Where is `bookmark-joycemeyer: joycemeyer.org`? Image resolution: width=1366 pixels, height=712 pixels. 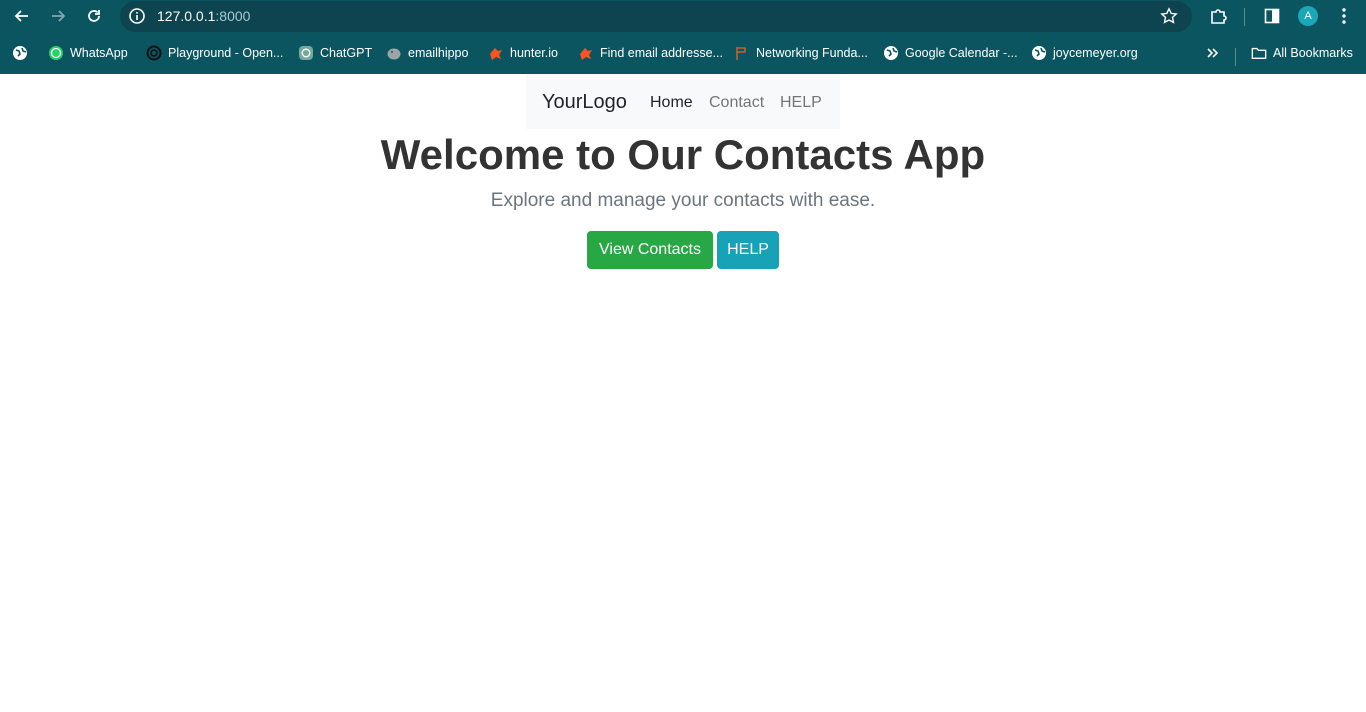
bookmark-joycemeyer: joycemeyer.org is located at coordinates (1084, 53).